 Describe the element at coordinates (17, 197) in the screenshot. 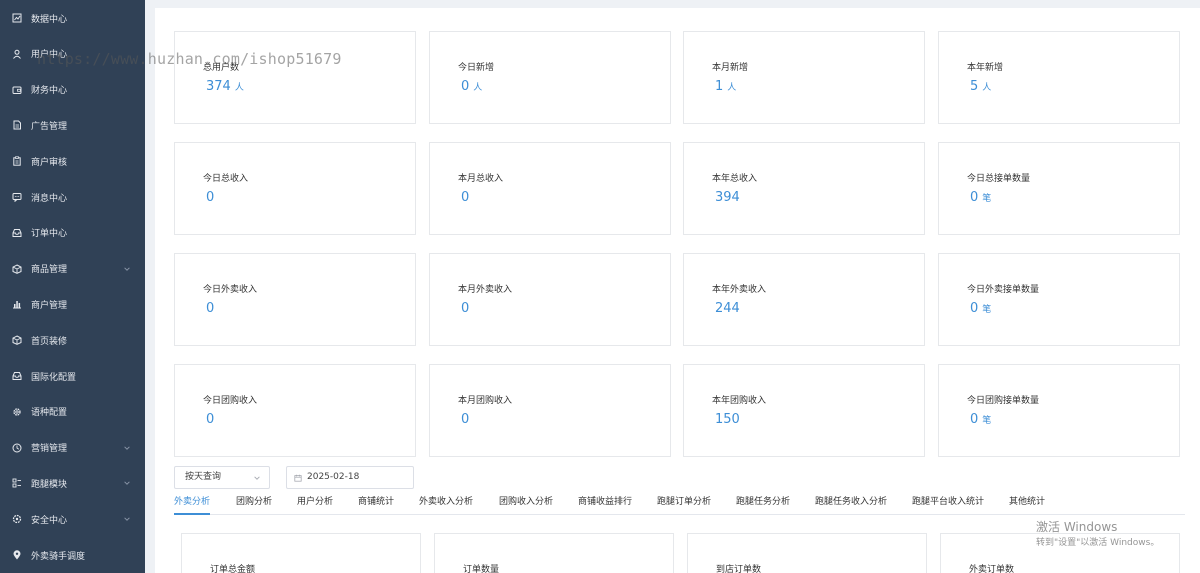

I see `message-icon` at that location.